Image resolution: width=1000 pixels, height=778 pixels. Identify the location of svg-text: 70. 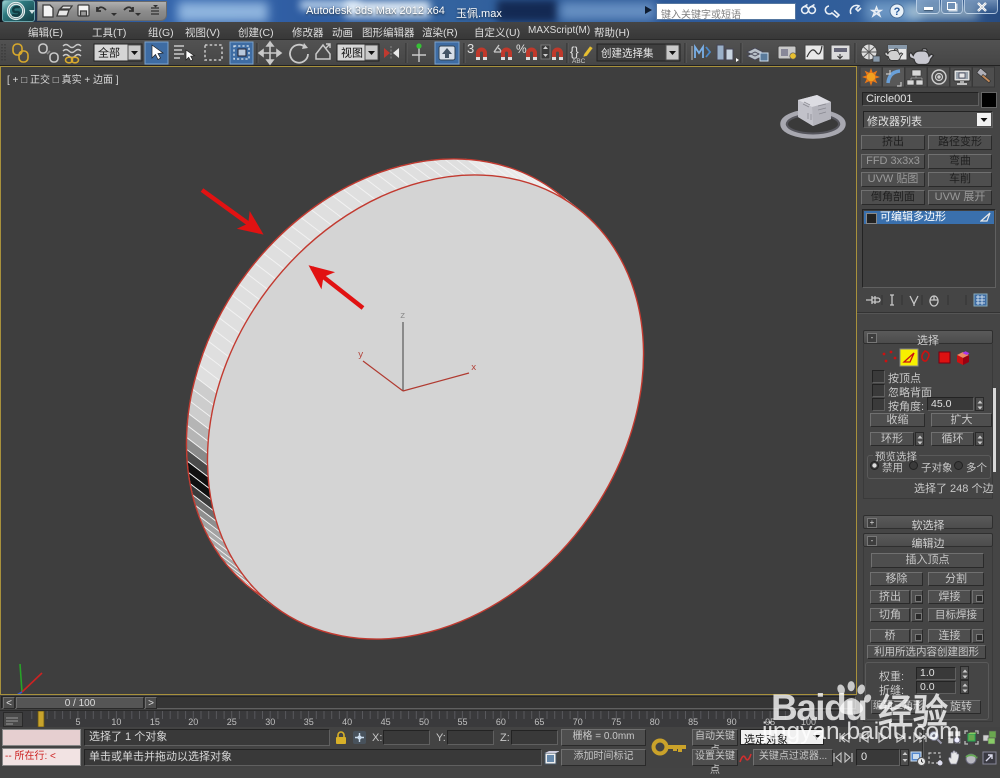
(578, 722).